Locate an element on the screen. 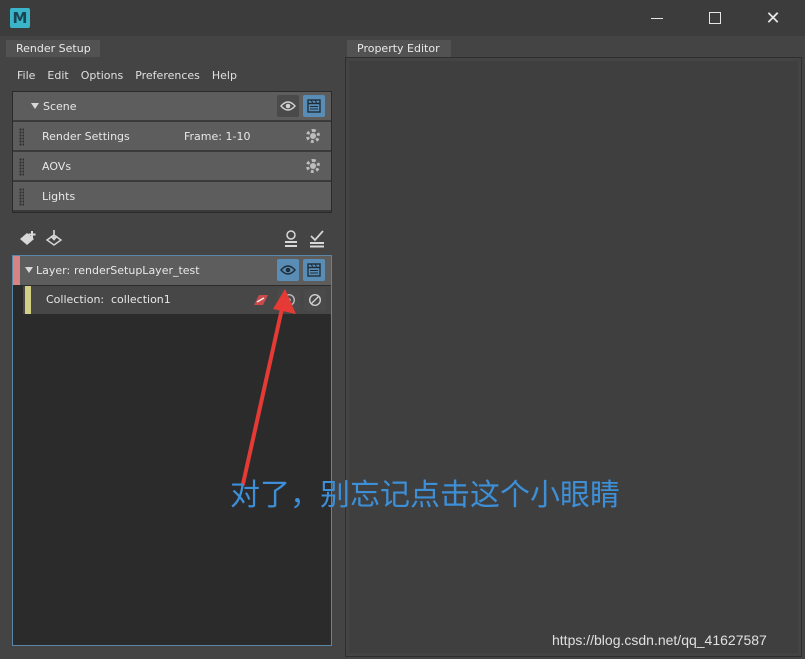  aovs-label: AOVs is located at coordinates (57, 166).